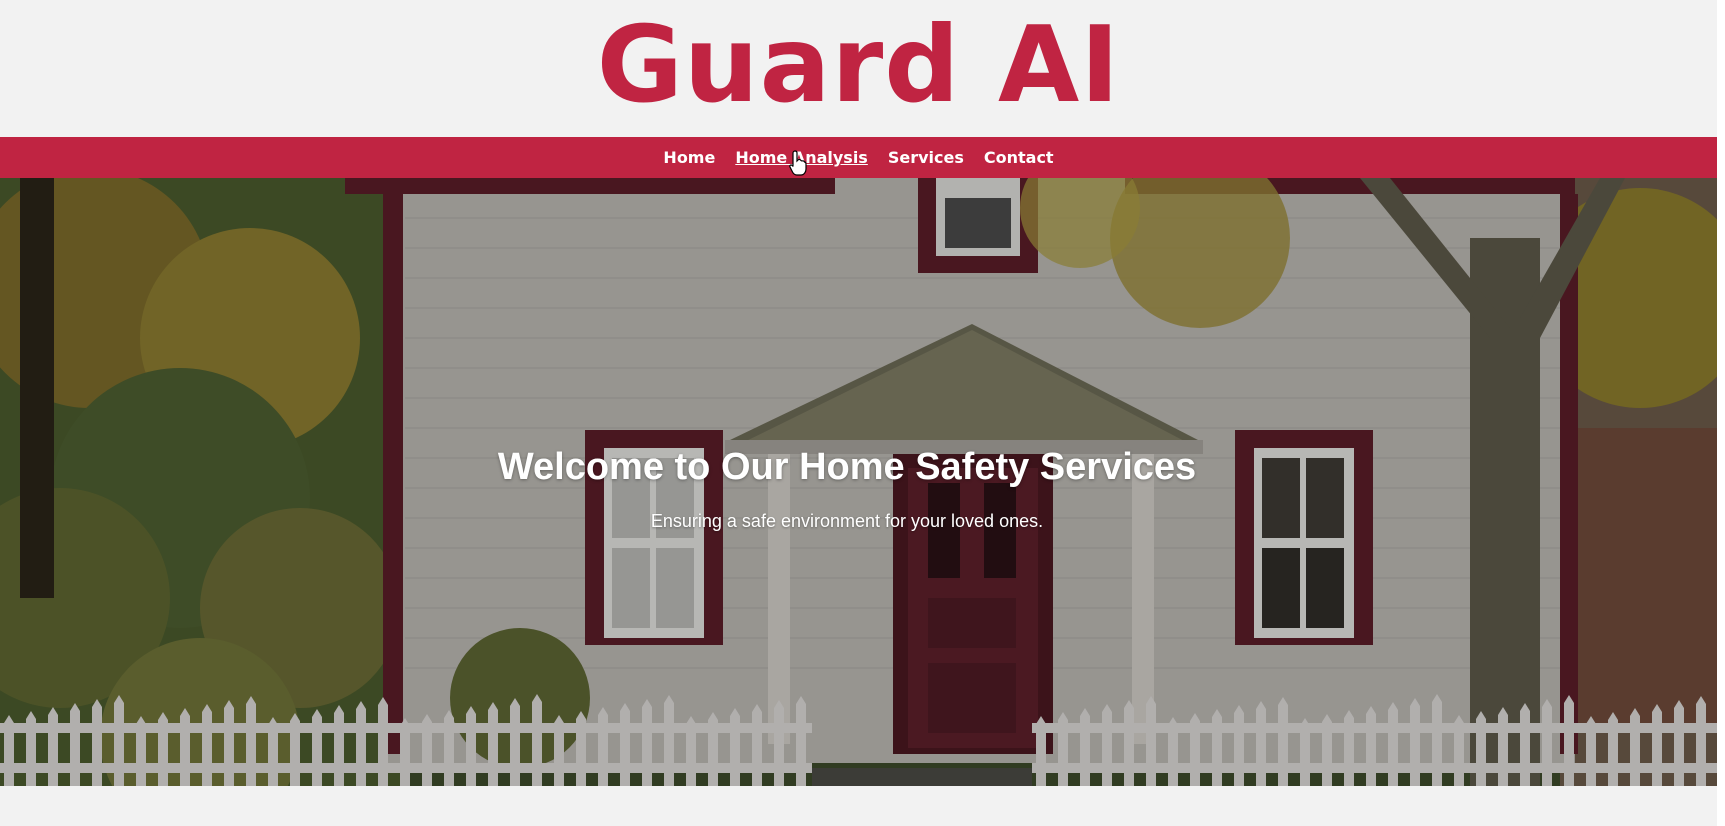  I want to click on brand-logo: Guard AI, so click(858, 65).